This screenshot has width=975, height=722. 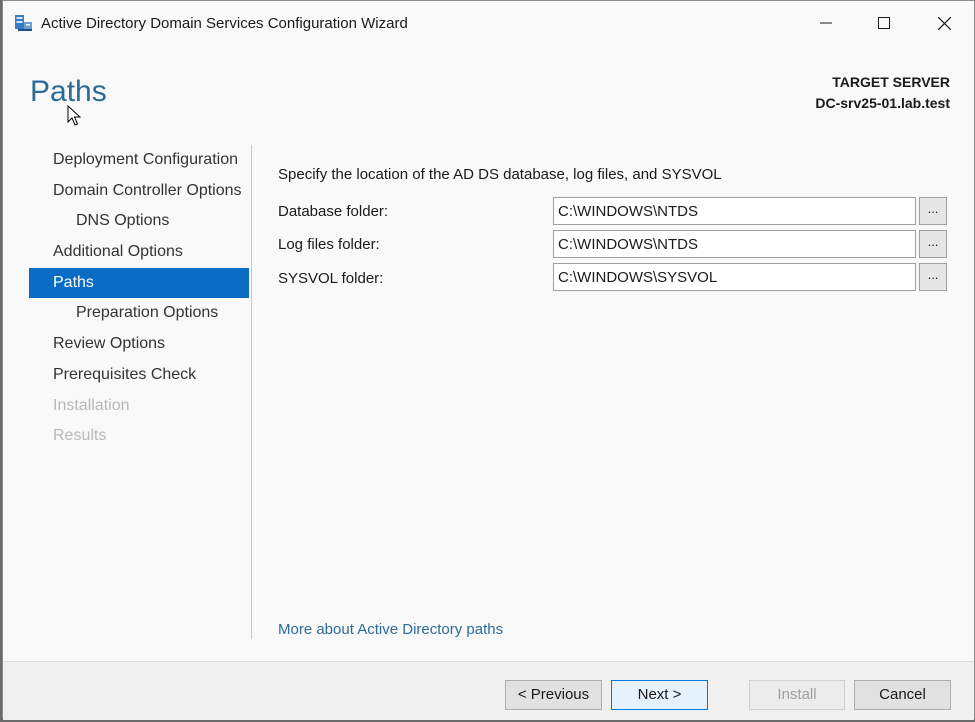 What do you see at coordinates (251, 392) in the screenshot?
I see `nav-divider` at bounding box center [251, 392].